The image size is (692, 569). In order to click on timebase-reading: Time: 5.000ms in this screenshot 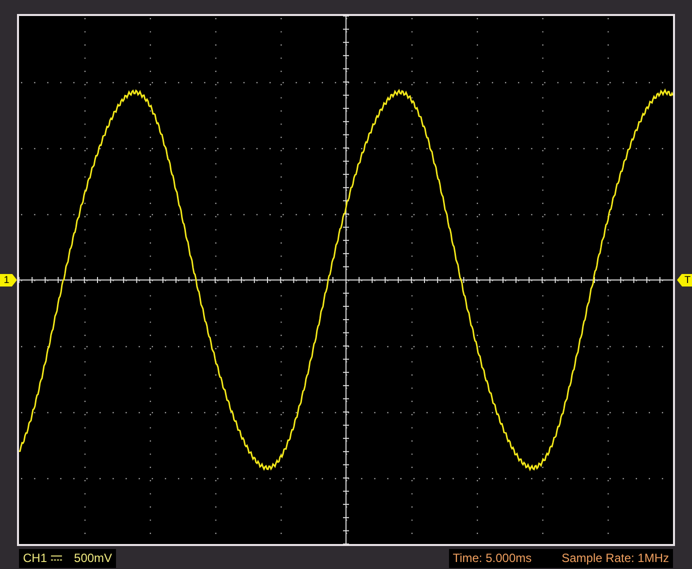, I will do `click(492, 558)`.